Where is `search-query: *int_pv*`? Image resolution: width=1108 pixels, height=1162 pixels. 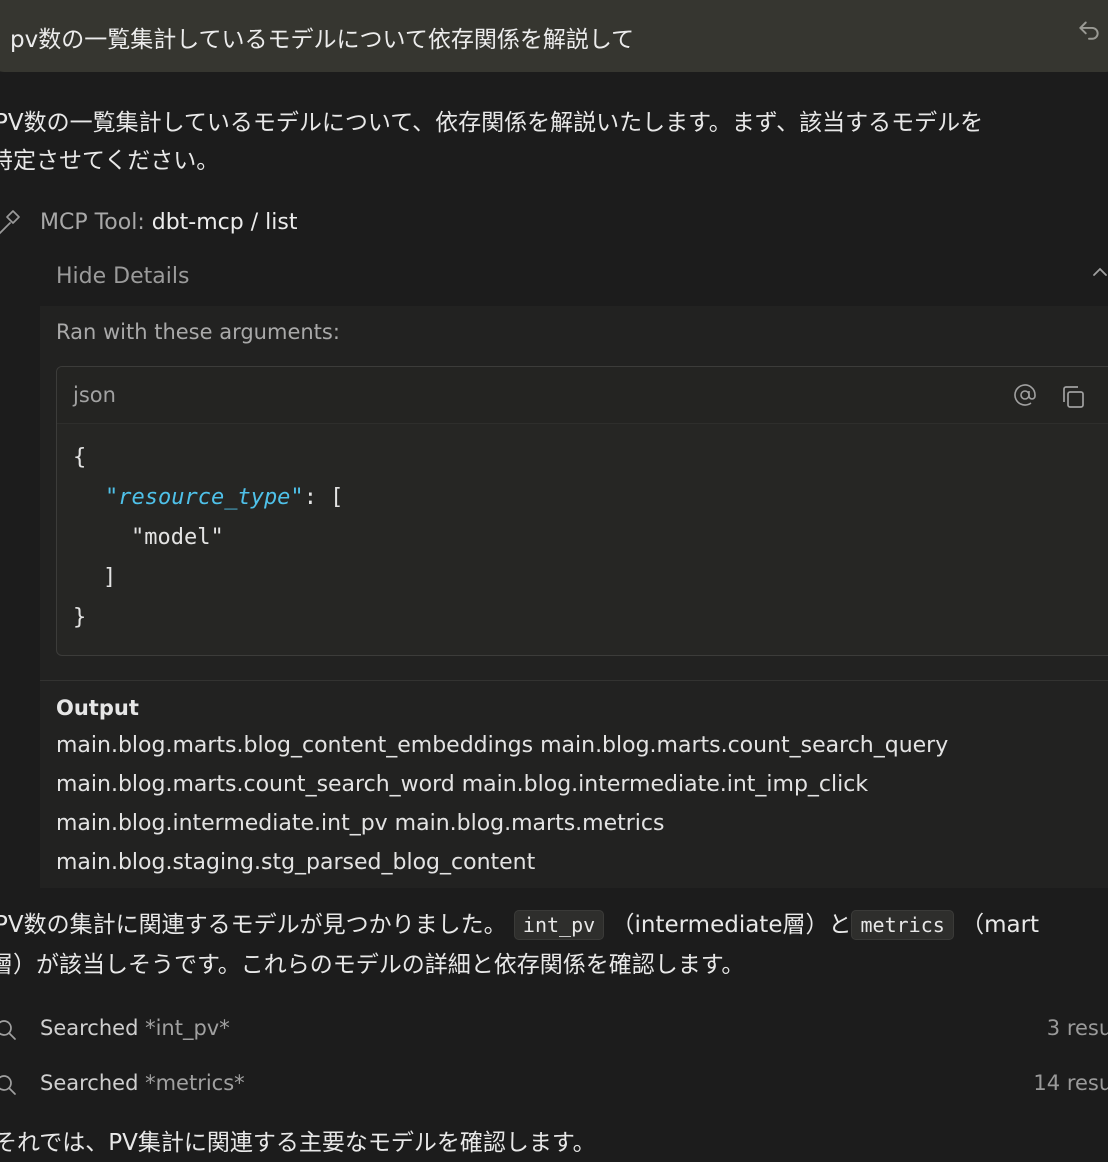 search-query: *int_pv* is located at coordinates (187, 1028).